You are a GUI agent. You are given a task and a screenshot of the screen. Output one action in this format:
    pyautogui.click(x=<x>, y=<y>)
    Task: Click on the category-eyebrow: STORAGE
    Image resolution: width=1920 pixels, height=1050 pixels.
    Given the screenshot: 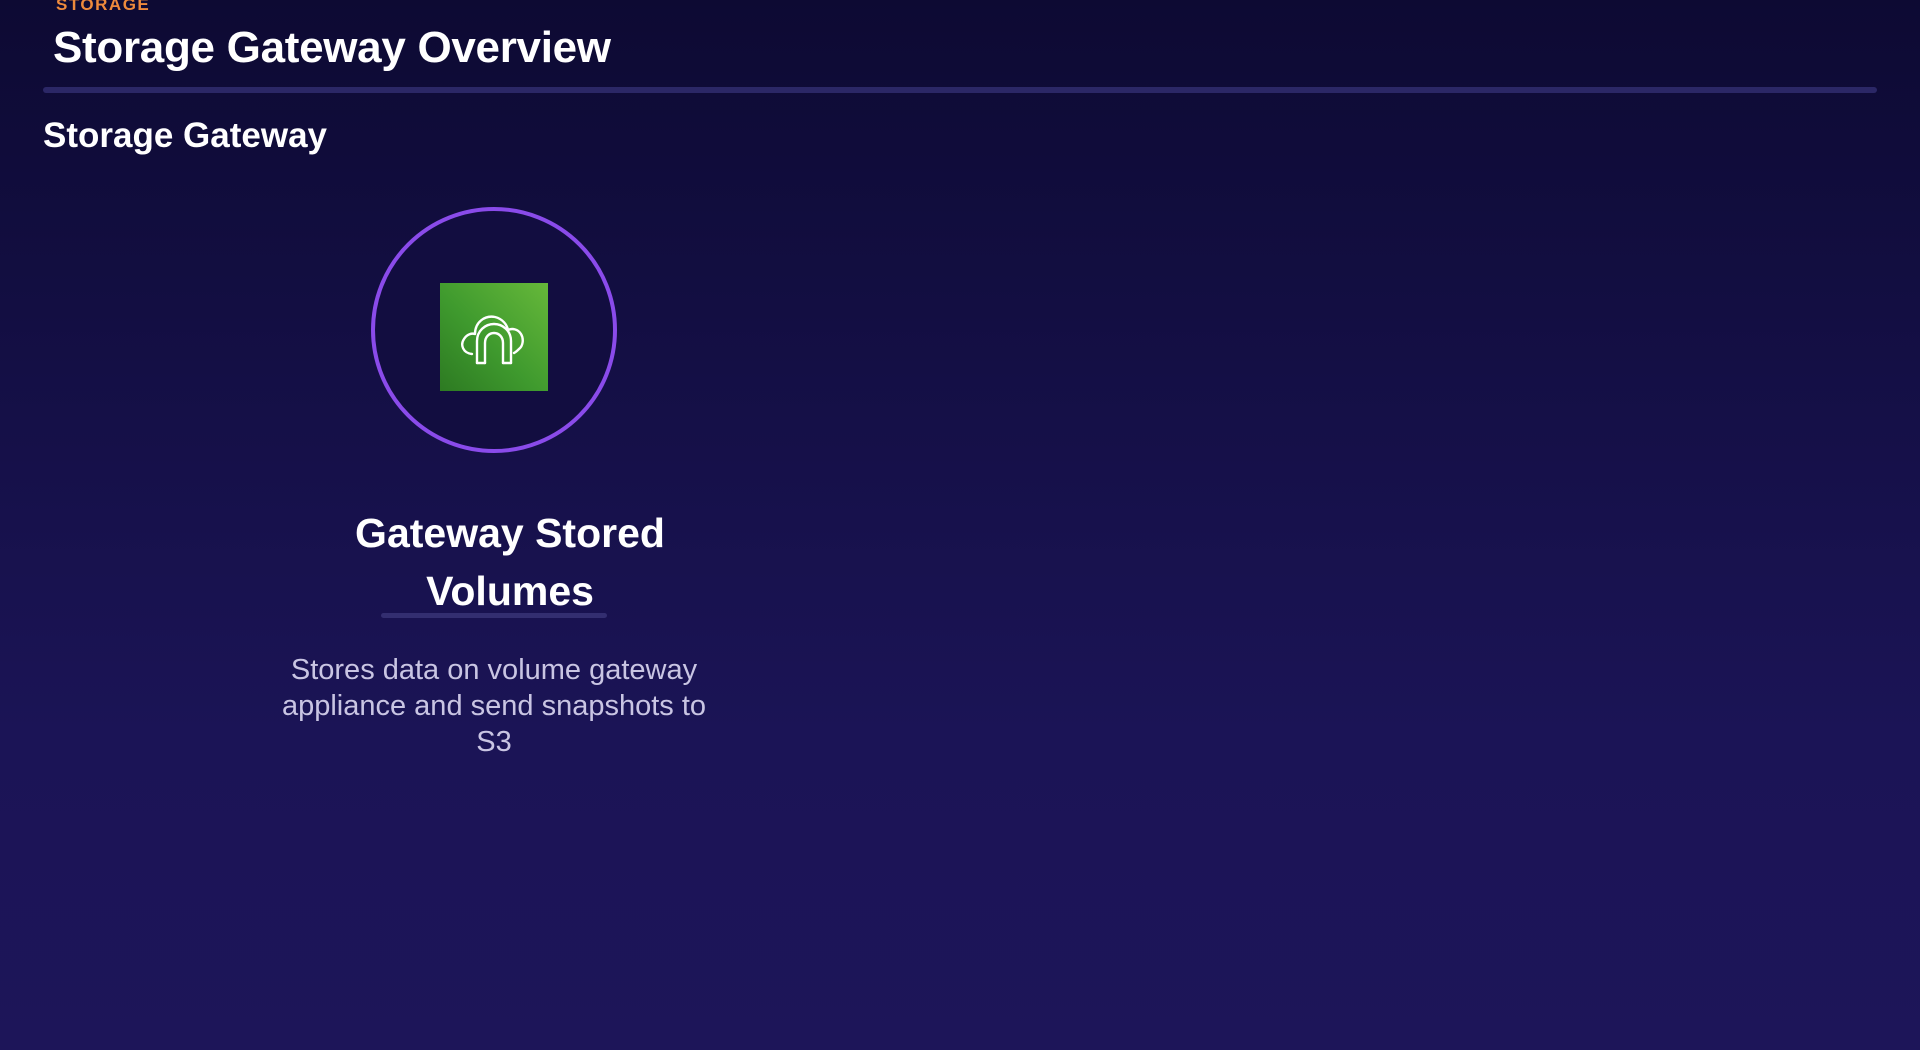 What is the action you would take?
    pyautogui.click(x=103, y=7)
    